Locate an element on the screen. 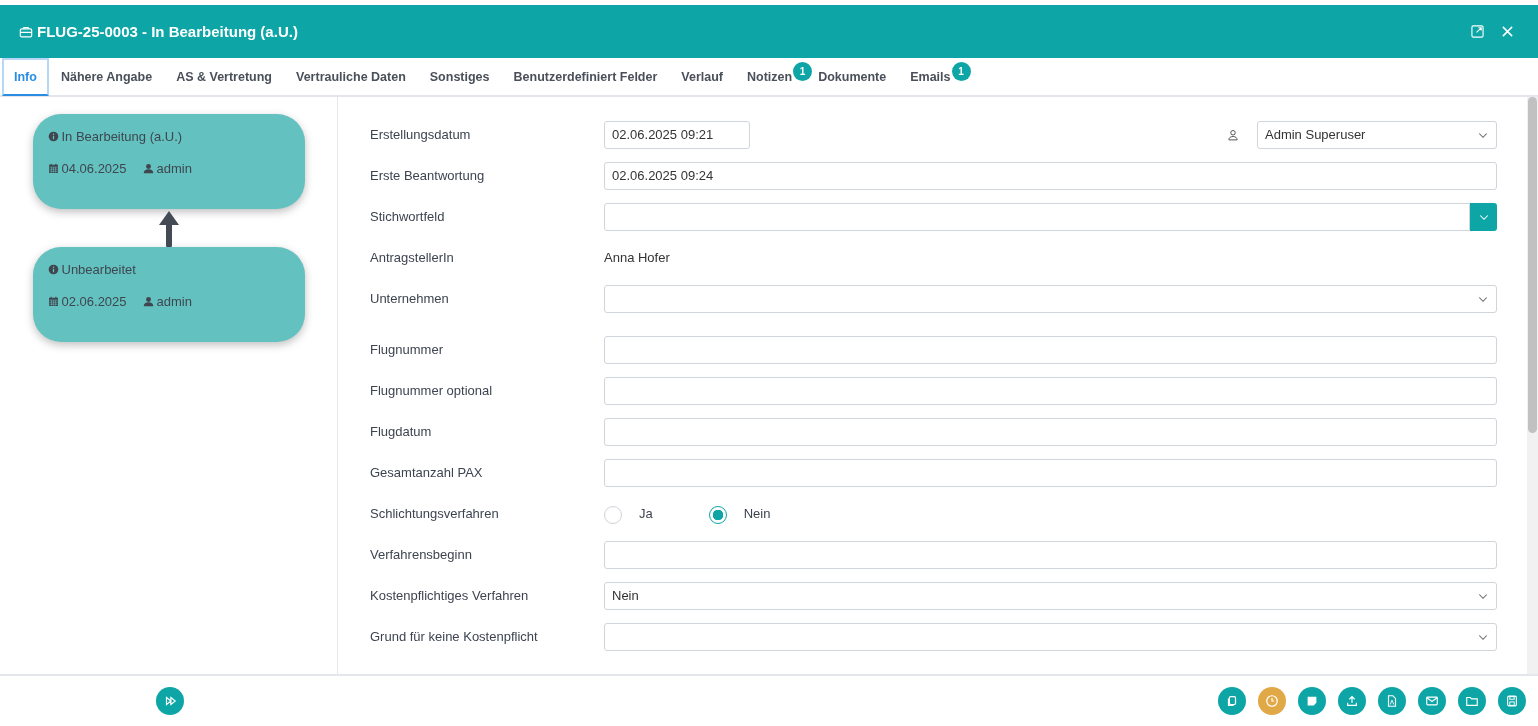  clock-icon is located at coordinates (1272, 701).